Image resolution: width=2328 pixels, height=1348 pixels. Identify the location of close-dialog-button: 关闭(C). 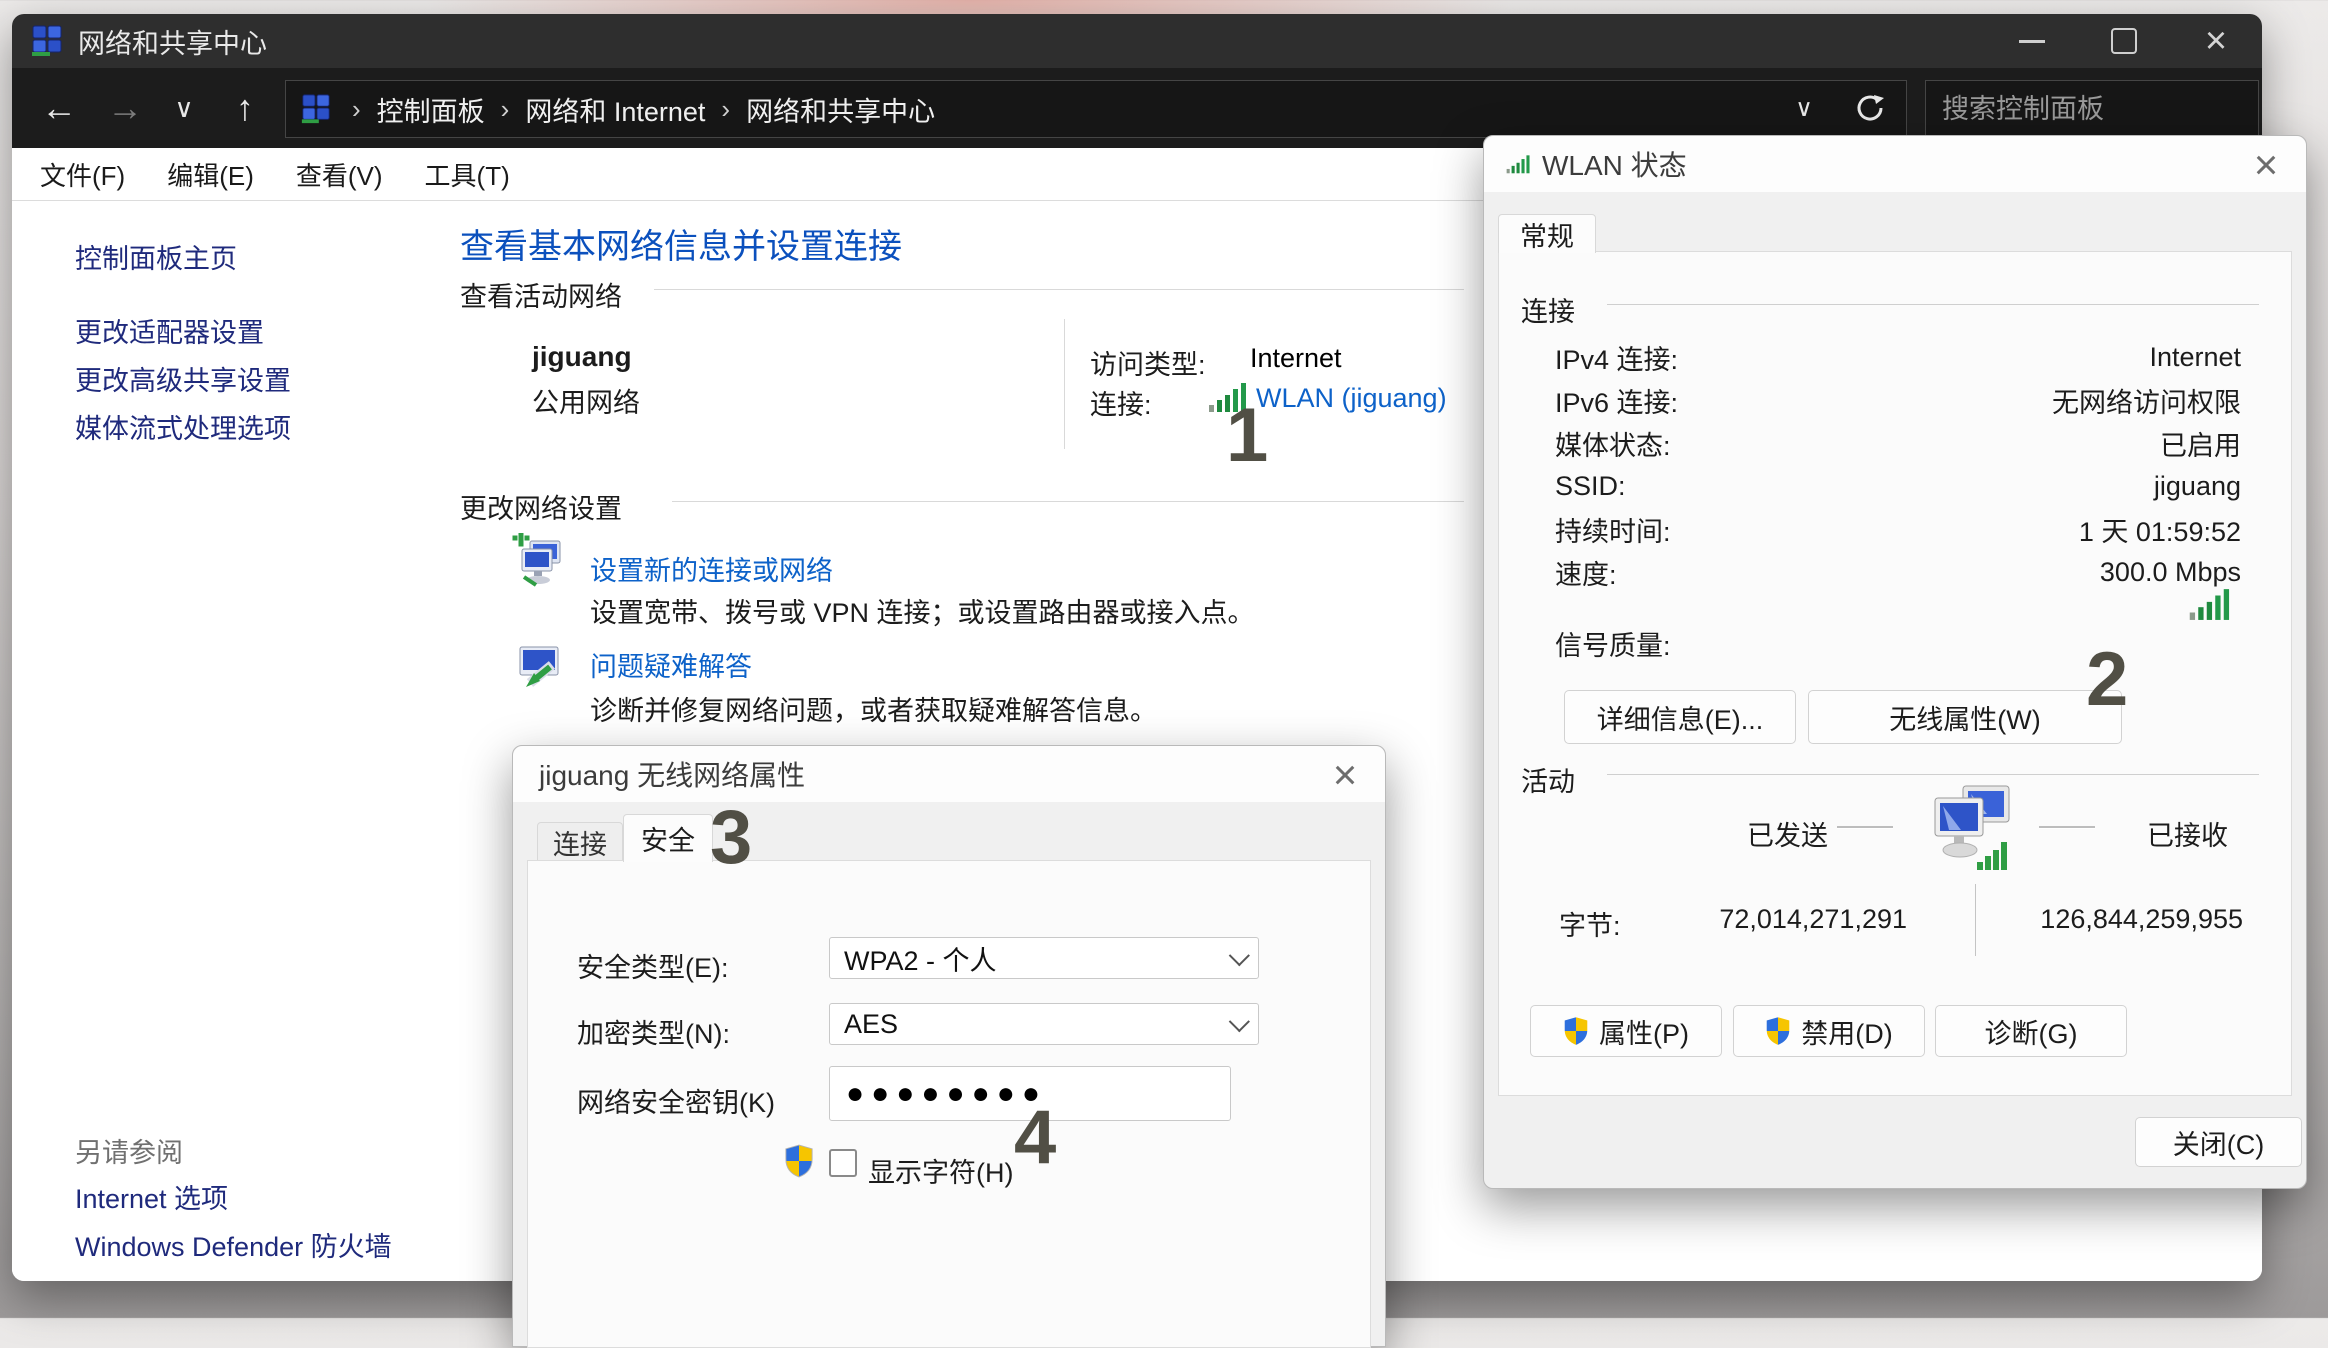
(2218, 1142).